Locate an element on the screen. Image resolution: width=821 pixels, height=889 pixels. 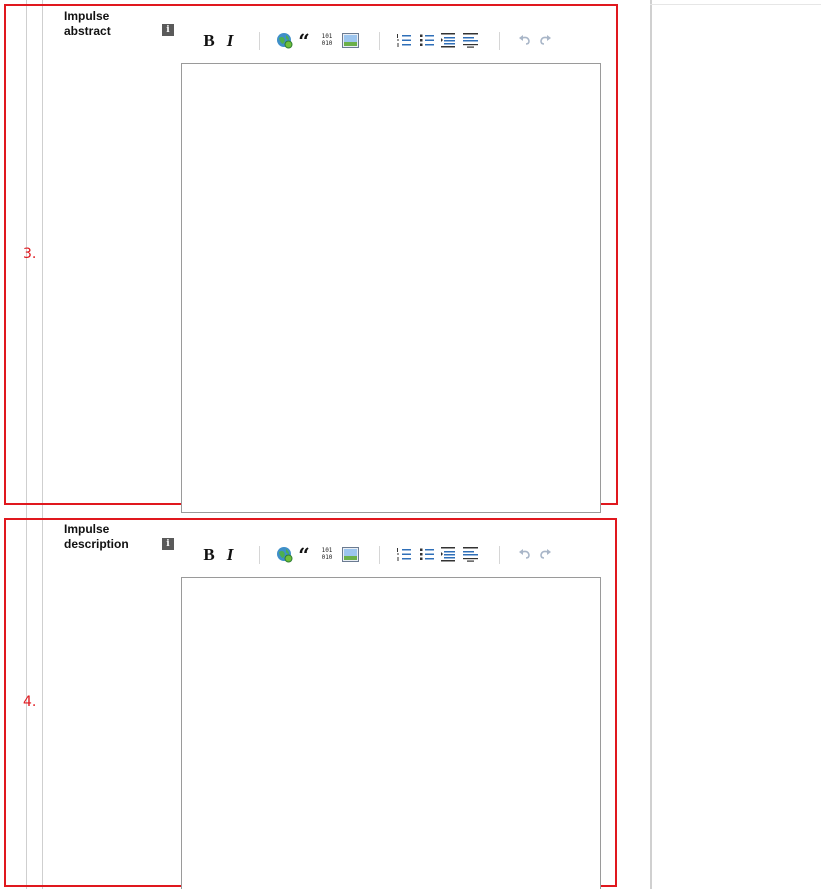
column-divider is located at coordinates (651, 444).